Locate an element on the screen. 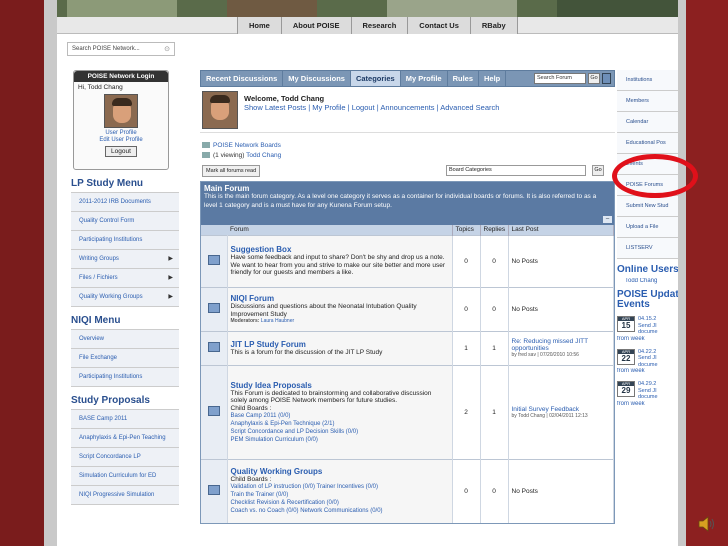 The image size is (728, 546). board-category-select: Board Categories is located at coordinates (516, 170).